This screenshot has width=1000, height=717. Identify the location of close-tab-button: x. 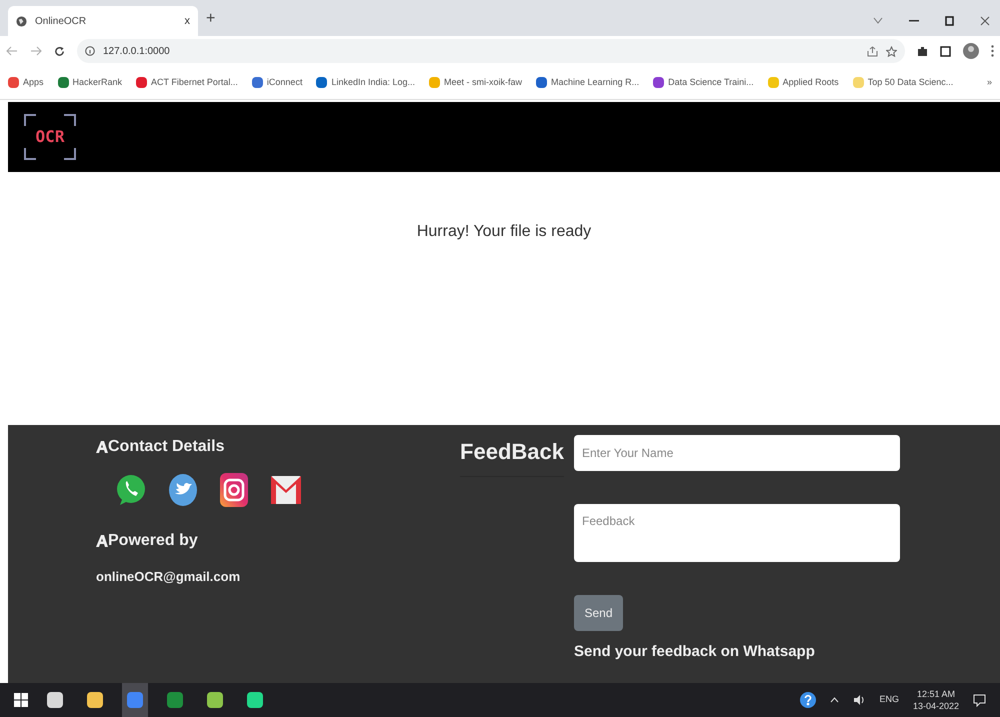
(187, 21).